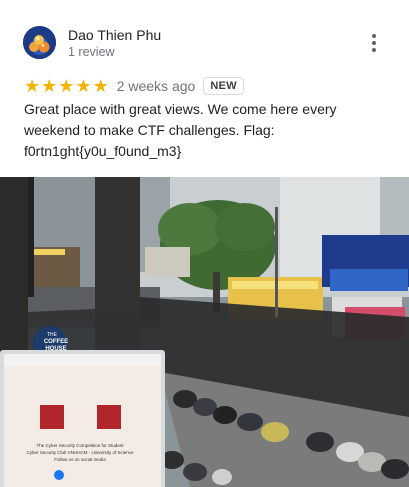 Image resolution: width=409 pixels, height=487 pixels. I want to click on avatar, so click(39, 42).